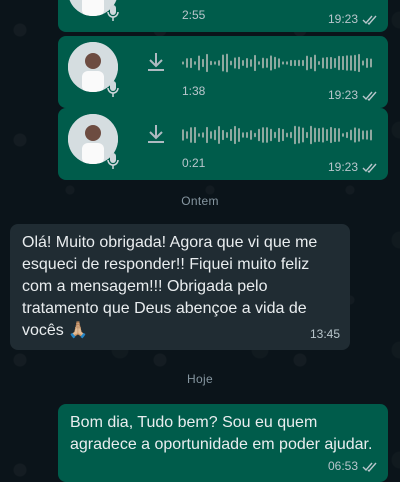  I want to click on voice-message: 0:21 19:23, so click(223, 144).